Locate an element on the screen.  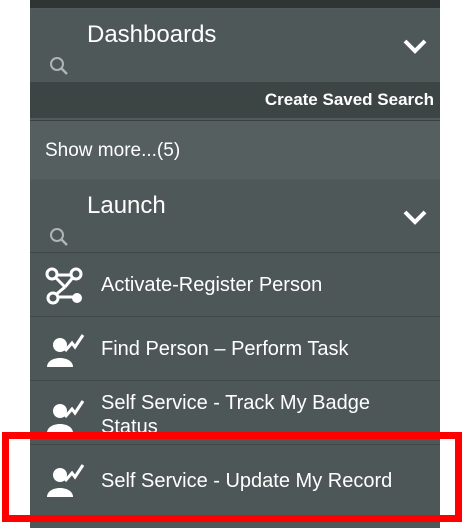
launch-title: Launch is located at coordinates (126, 205).